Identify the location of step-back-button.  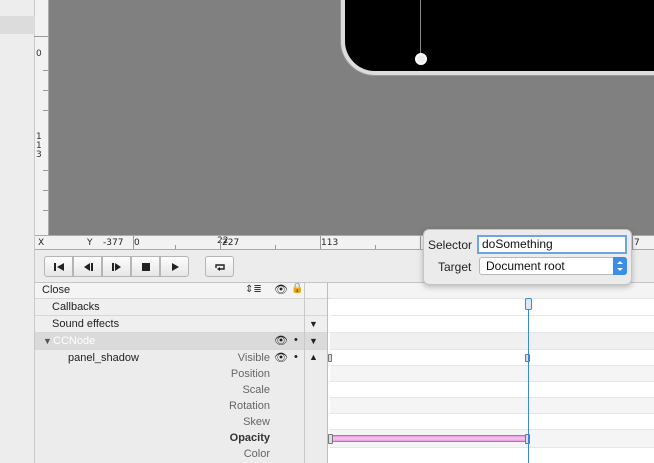
(87, 266).